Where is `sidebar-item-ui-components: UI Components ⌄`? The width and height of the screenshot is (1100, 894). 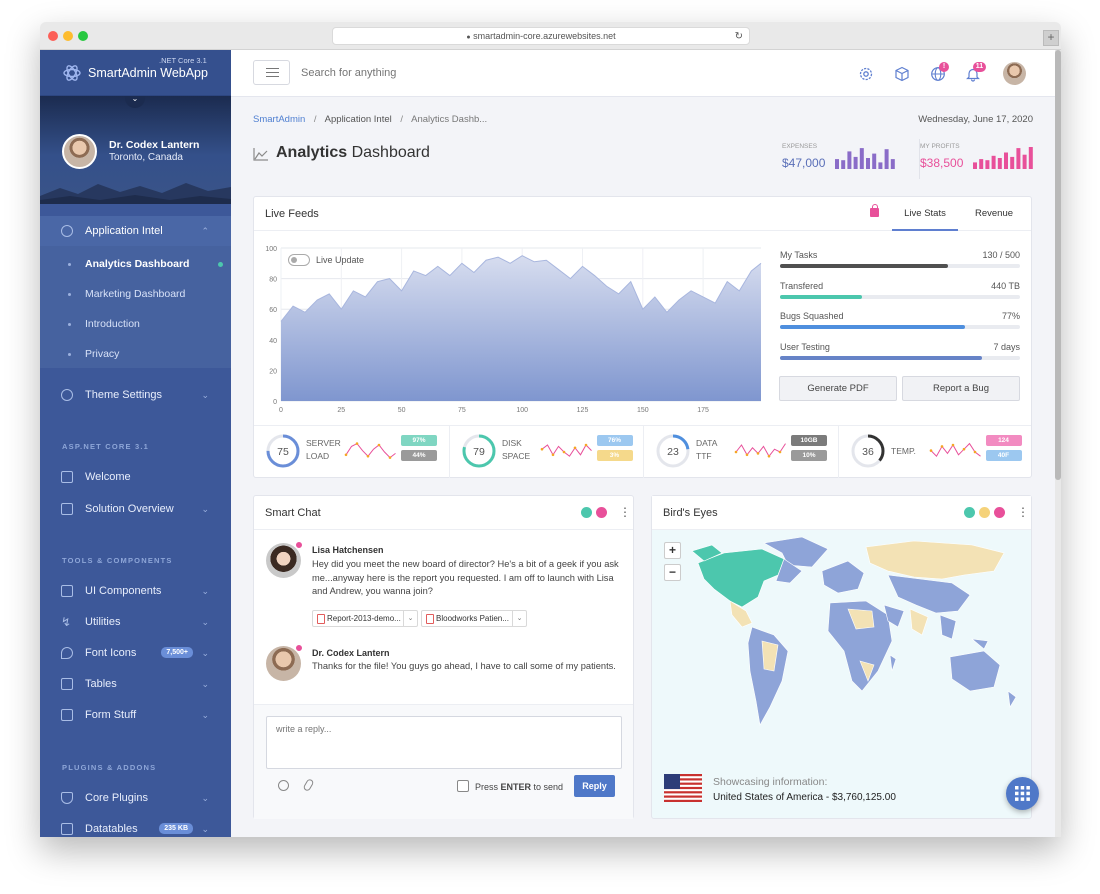 sidebar-item-ui-components: UI Components ⌄ is located at coordinates (135, 591).